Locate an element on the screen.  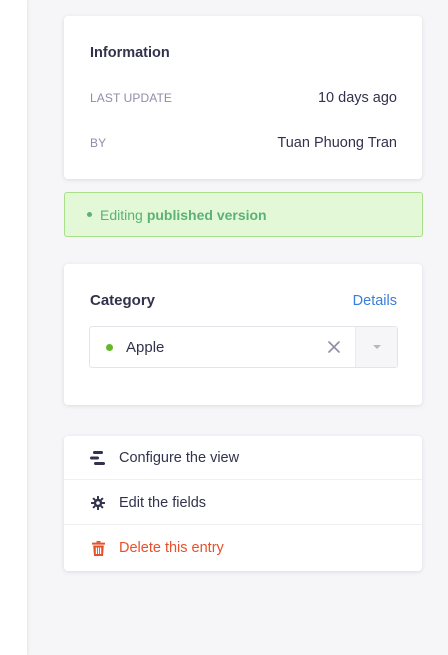
author-label: BY is located at coordinates (98, 143).